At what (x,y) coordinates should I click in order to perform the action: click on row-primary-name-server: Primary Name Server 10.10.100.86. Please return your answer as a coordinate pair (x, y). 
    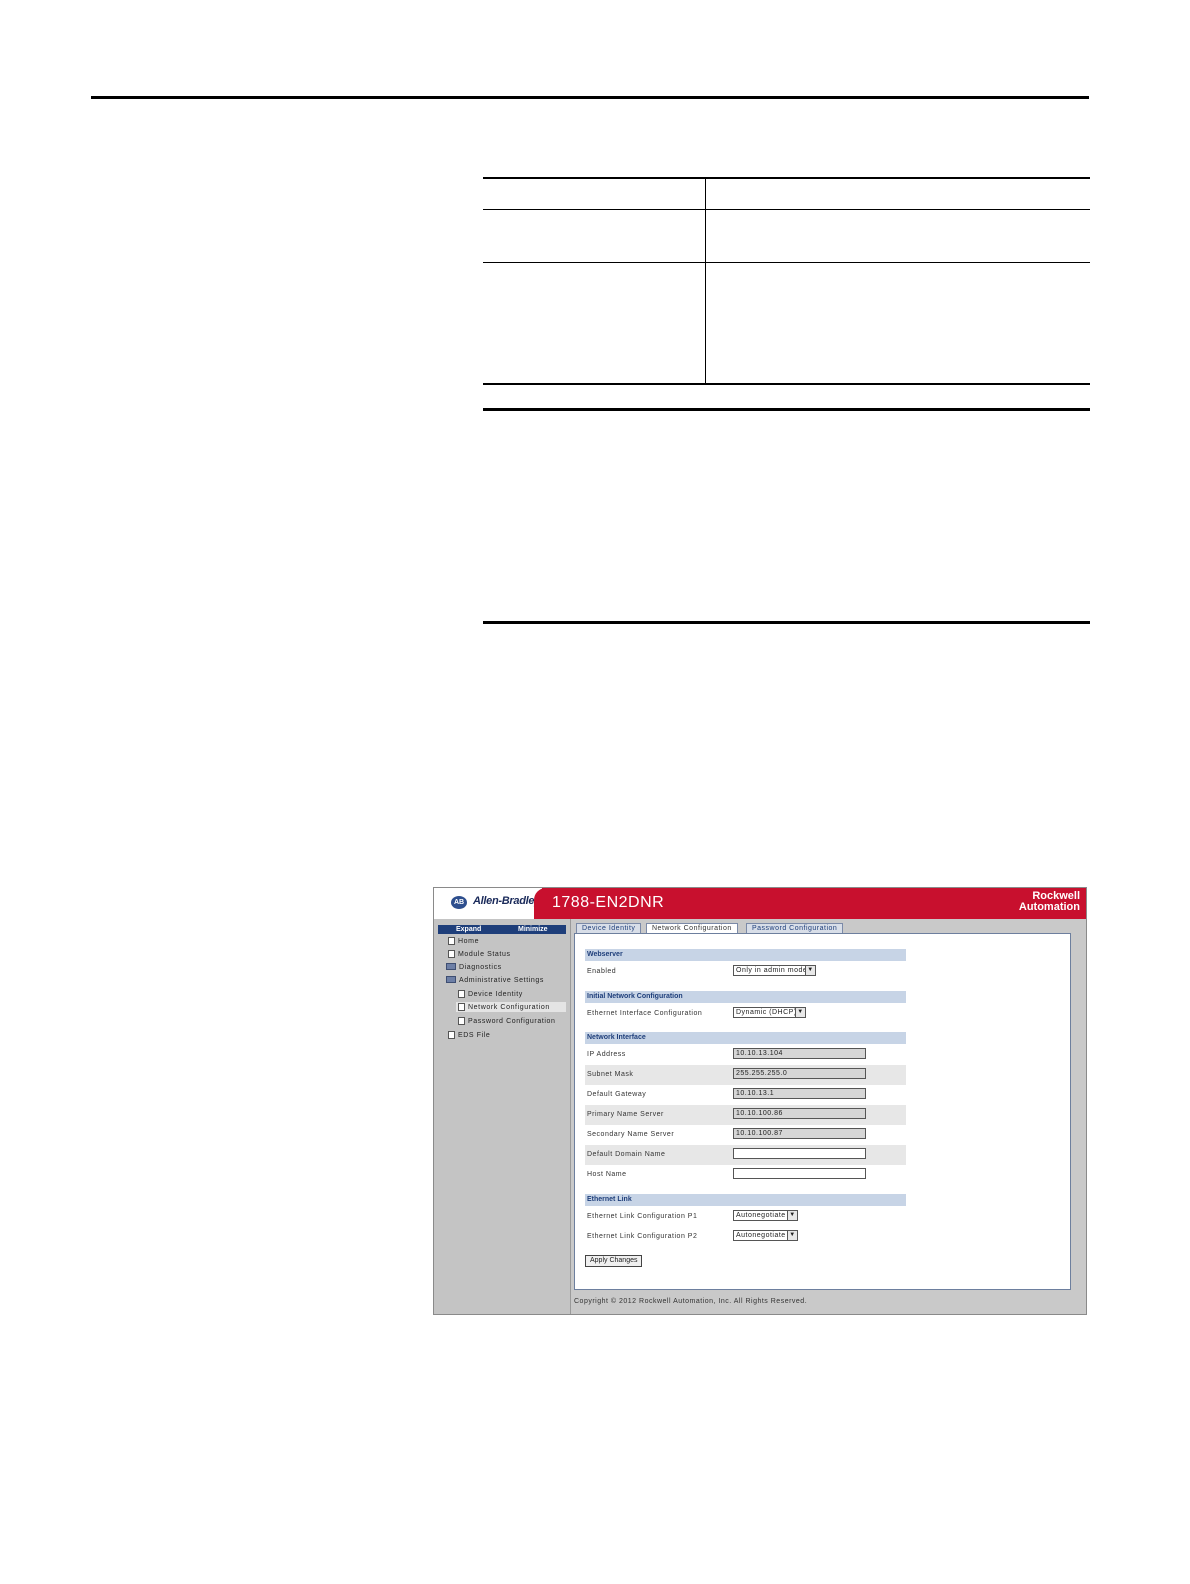
    Looking at the image, I should click on (745, 1115).